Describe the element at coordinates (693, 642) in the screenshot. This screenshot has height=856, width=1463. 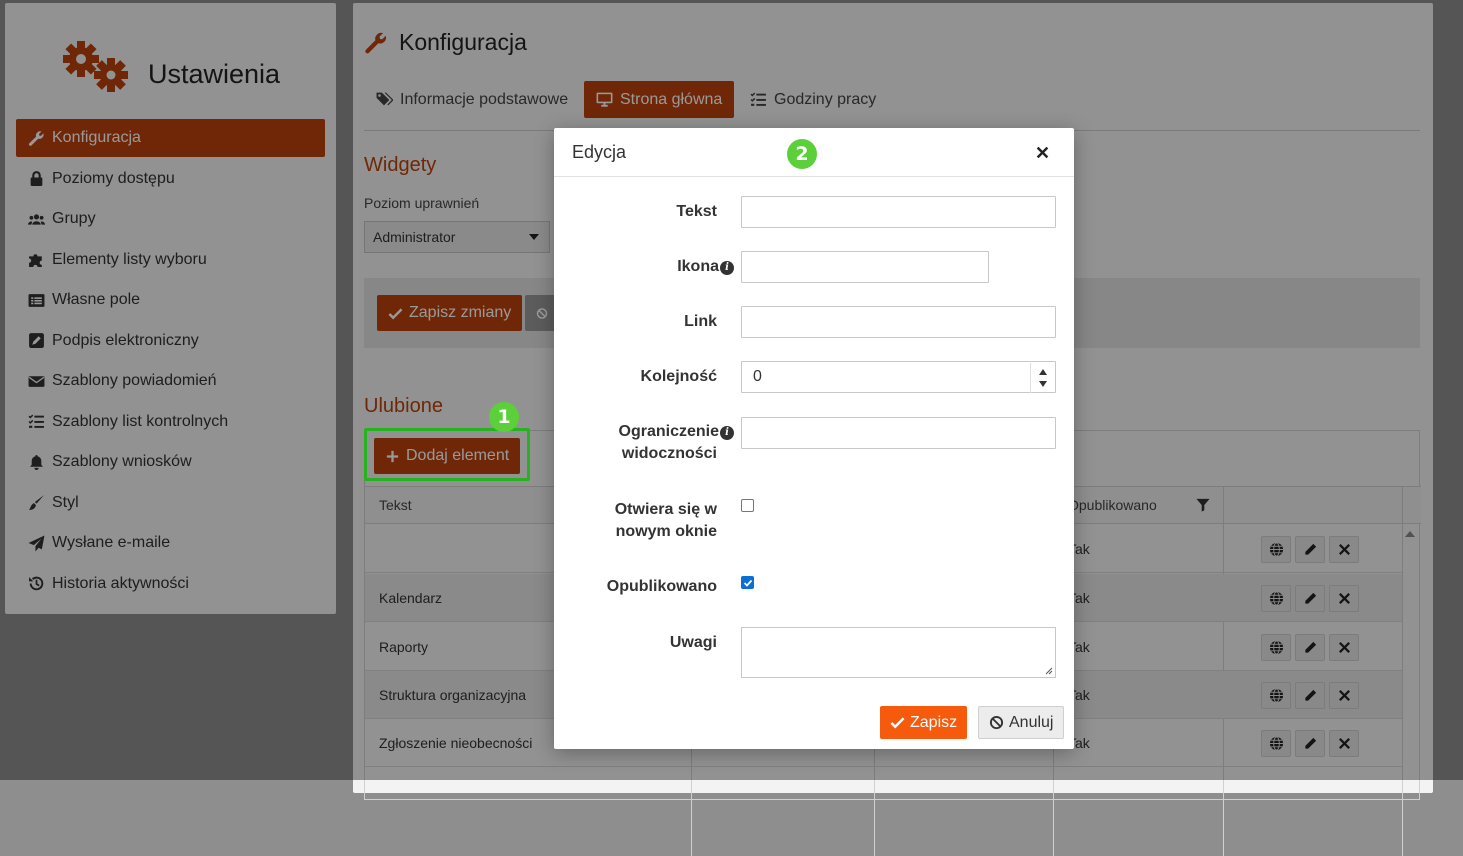
I see `uwagi-label: Uwagi` at that location.